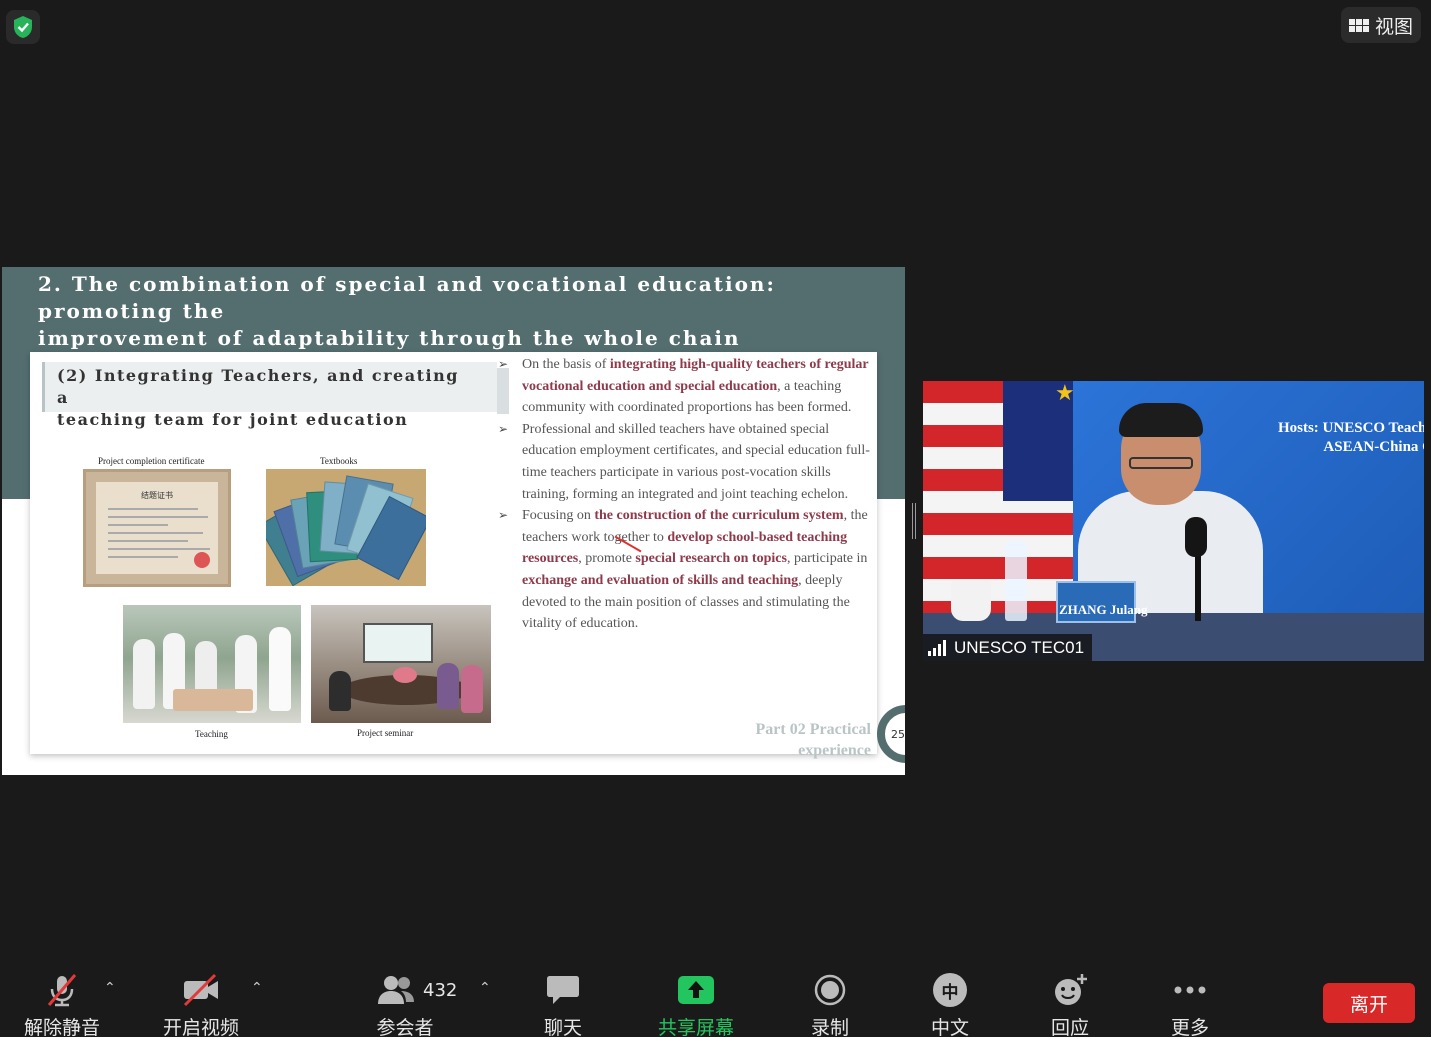 Image resolution: width=1431 pixels, height=1037 pixels. What do you see at coordinates (396, 990) in the screenshot?
I see `participants-icon` at bounding box center [396, 990].